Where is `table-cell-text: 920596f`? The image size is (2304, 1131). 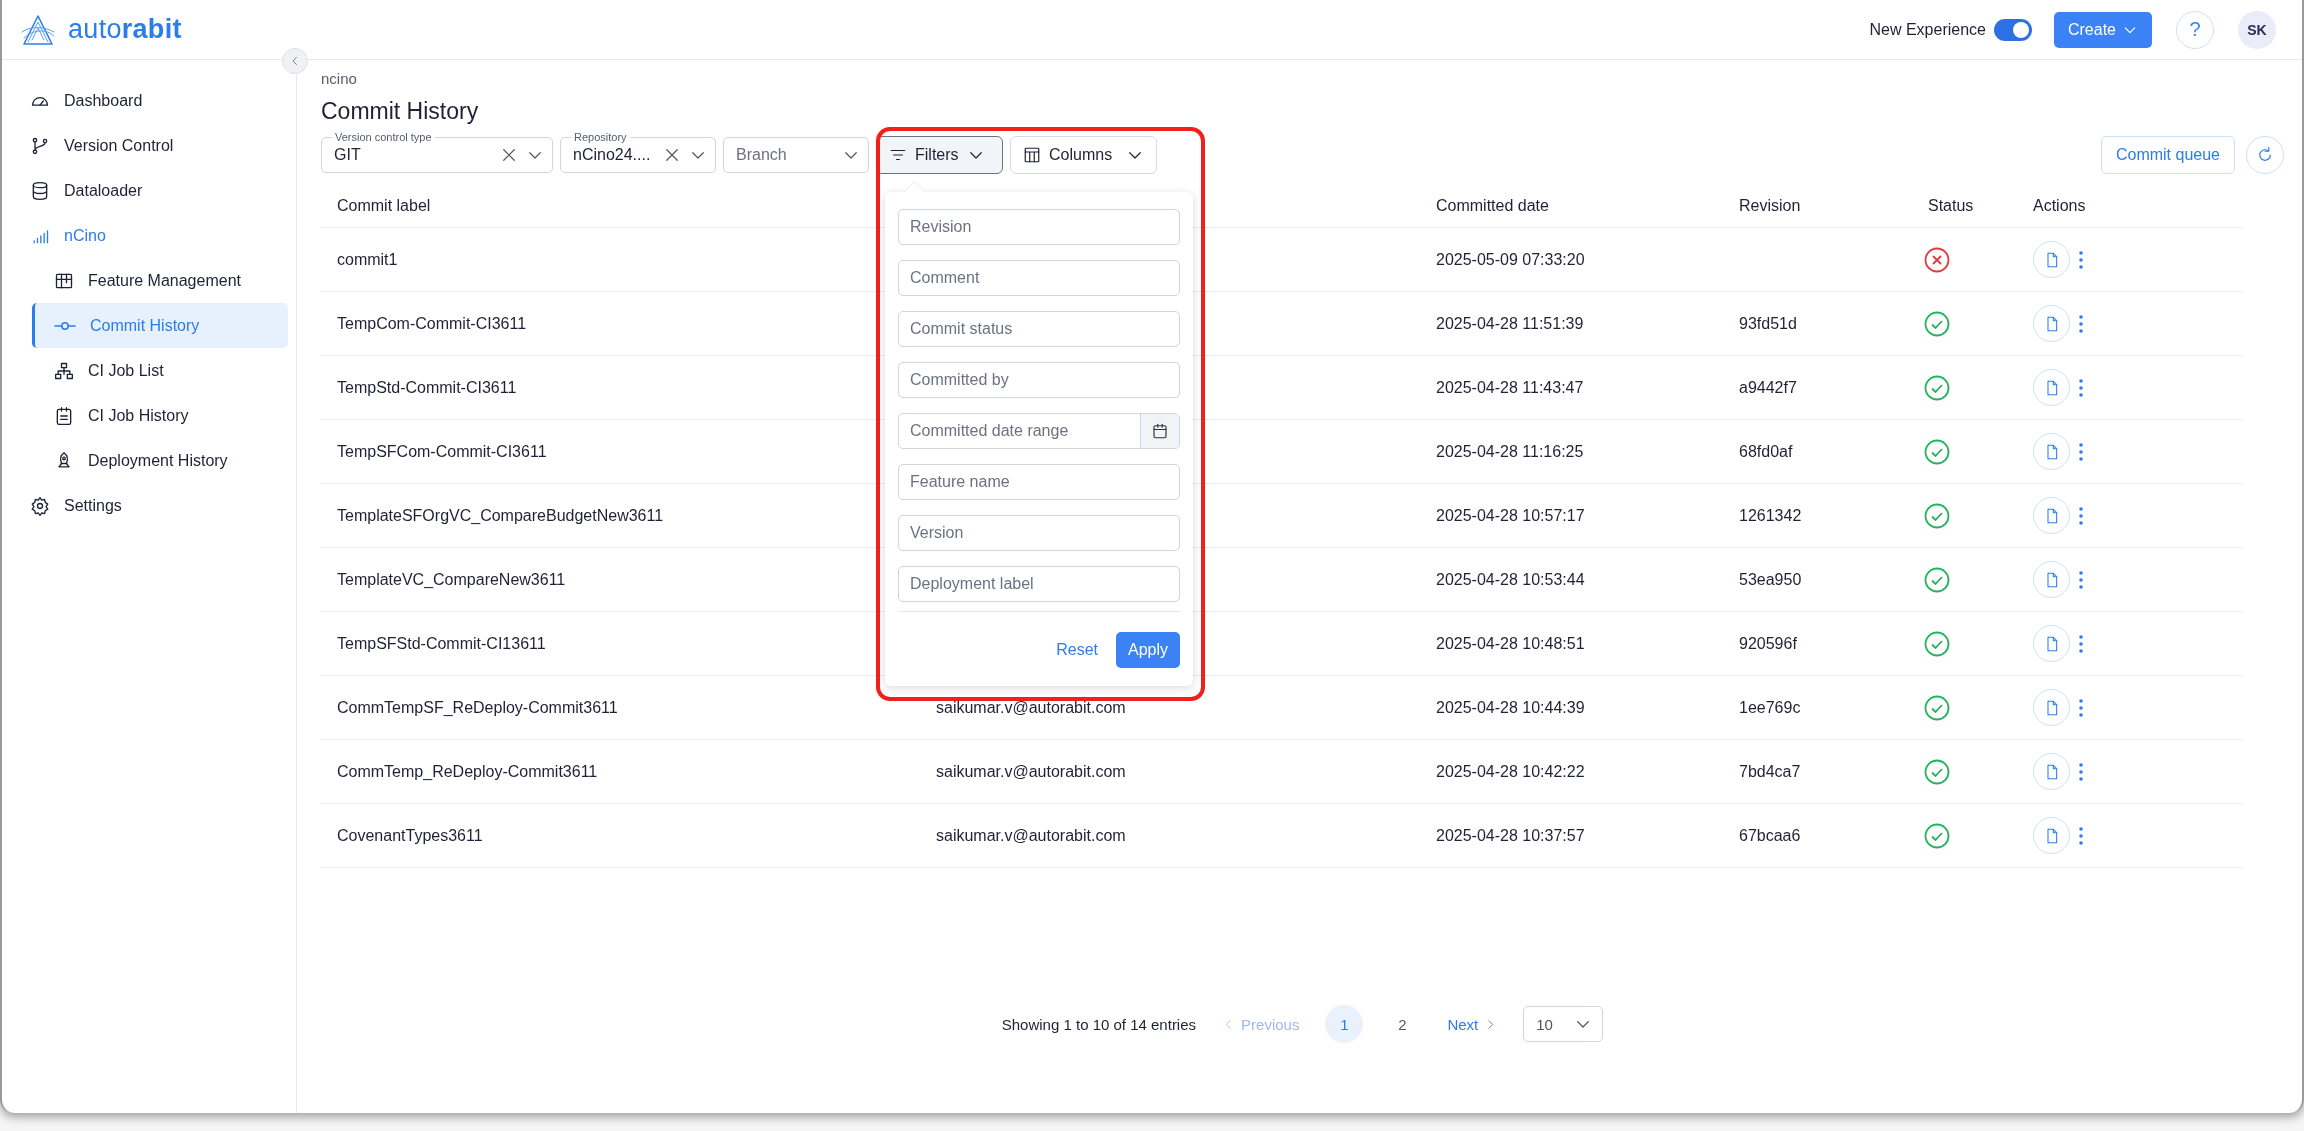
table-cell-text: 920596f is located at coordinates (1768, 643).